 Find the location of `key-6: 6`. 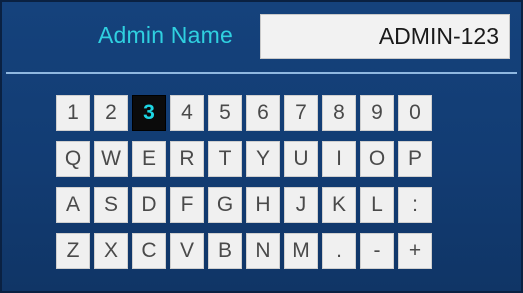

key-6: 6 is located at coordinates (263, 113).